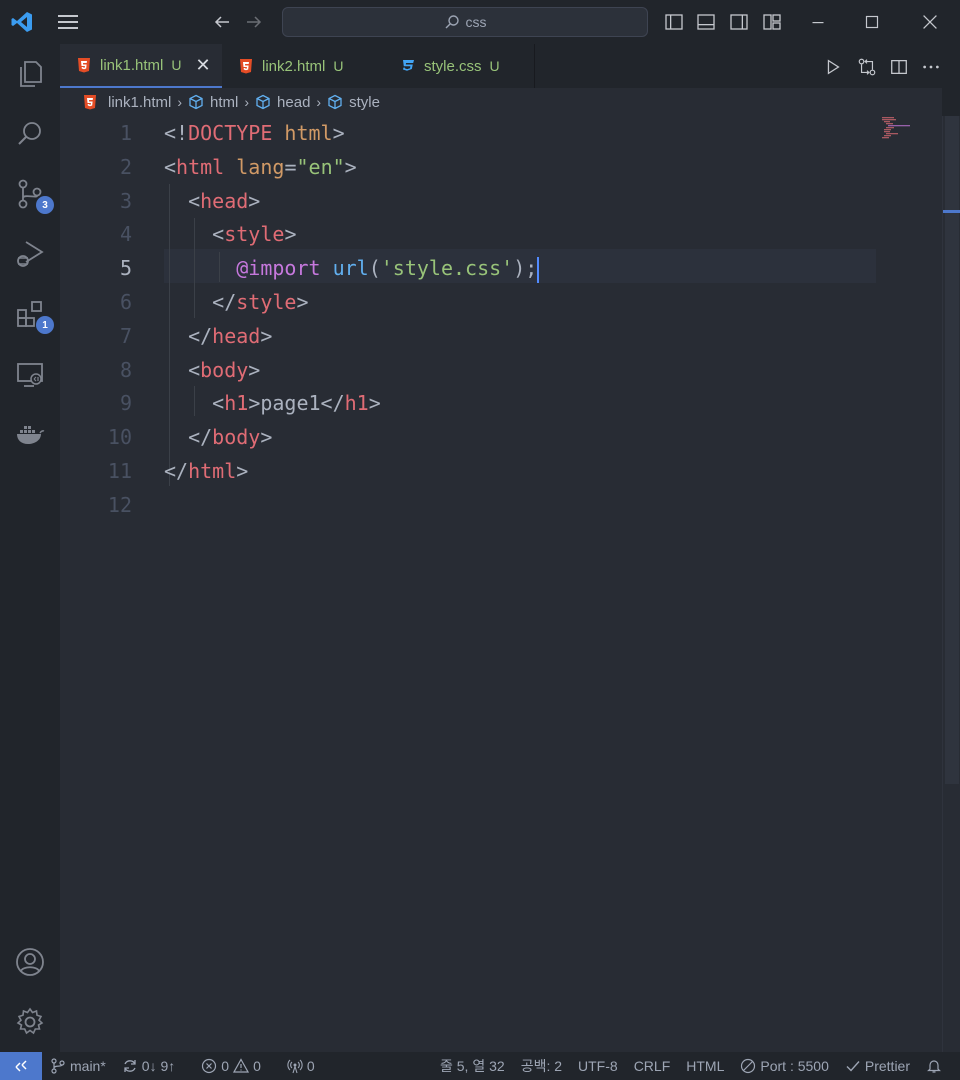  What do you see at coordinates (472, 1066) in the screenshot?
I see `cursor-position: 줄 5, 열 32` at bounding box center [472, 1066].